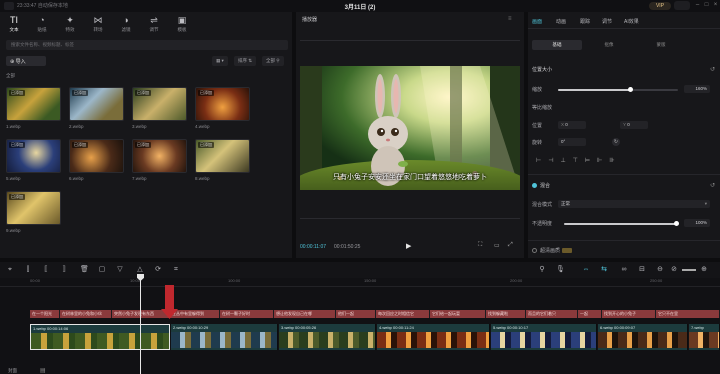 This screenshot has width=720, height=374. I want to click on position-x-field: X 0, so click(572, 125).